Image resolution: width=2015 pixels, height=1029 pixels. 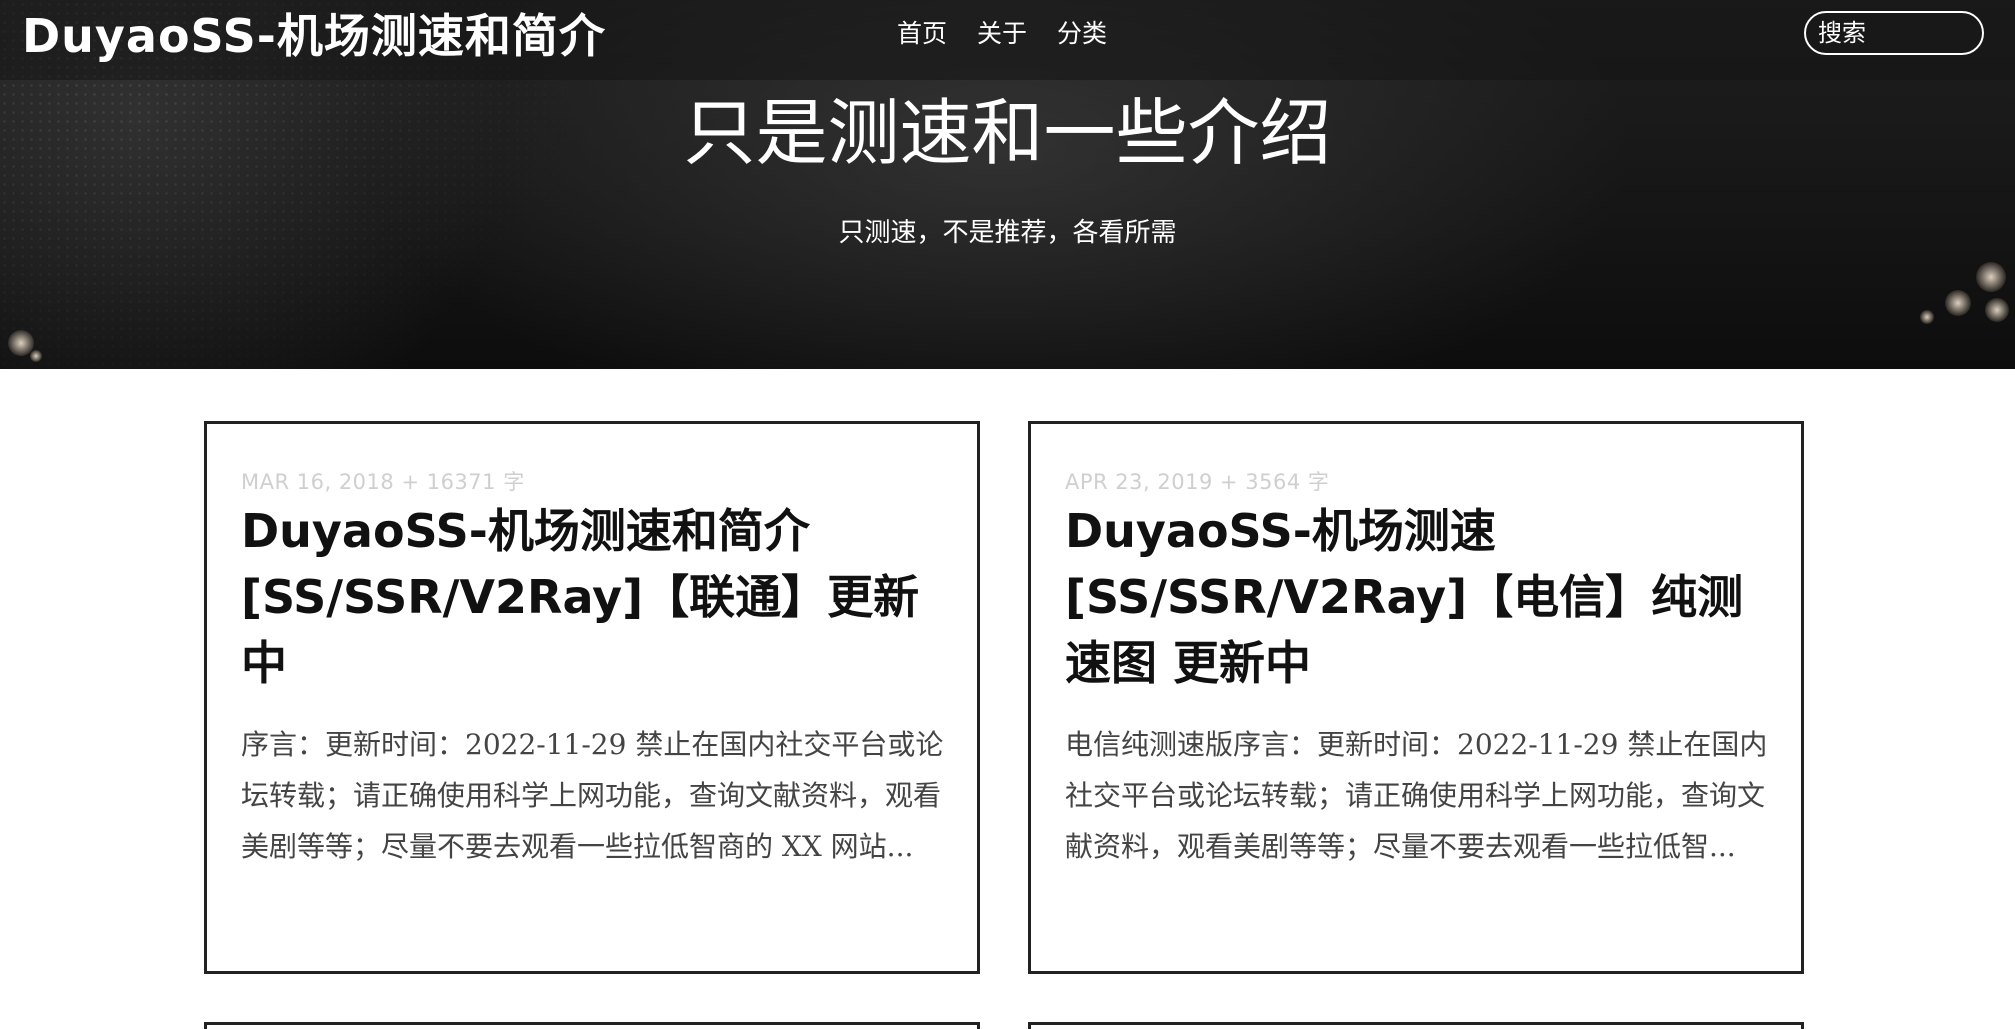 What do you see at coordinates (595, 597) in the screenshot?
I see `post-title-link: DuyaoSS-机场测速和简介[SS/SSR/V2Ray]【联通】更新中` at bounding box center [595, 597].